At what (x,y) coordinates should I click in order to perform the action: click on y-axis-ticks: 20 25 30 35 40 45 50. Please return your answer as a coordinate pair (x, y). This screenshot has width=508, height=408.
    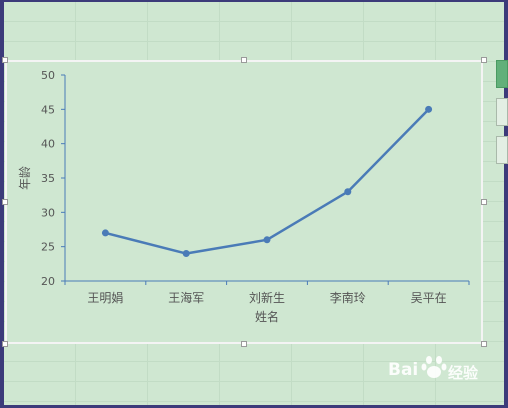
    Looking at the image, I should click on (53, 178).